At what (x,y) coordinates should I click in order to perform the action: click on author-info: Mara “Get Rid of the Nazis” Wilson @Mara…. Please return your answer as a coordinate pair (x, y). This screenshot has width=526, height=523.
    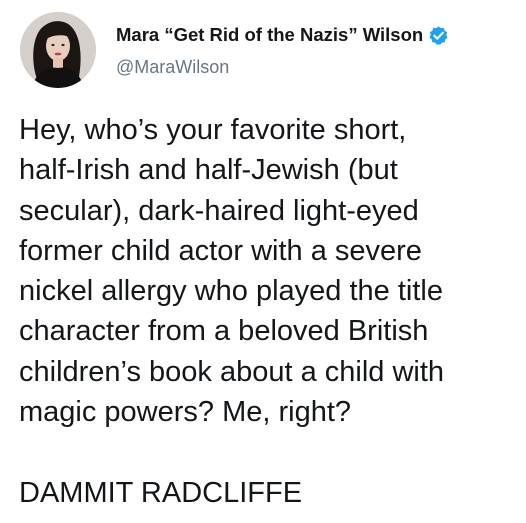
    Looking at the image, I should click on (282, 50).